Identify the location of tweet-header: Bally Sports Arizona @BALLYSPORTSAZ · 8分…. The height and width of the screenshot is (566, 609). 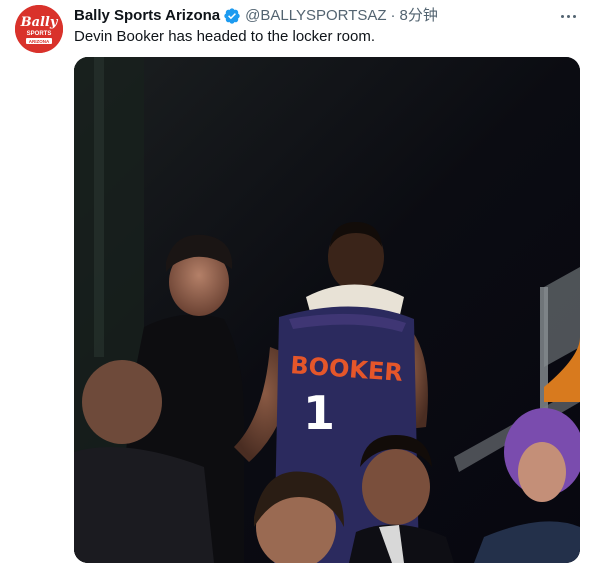
(331, 16).